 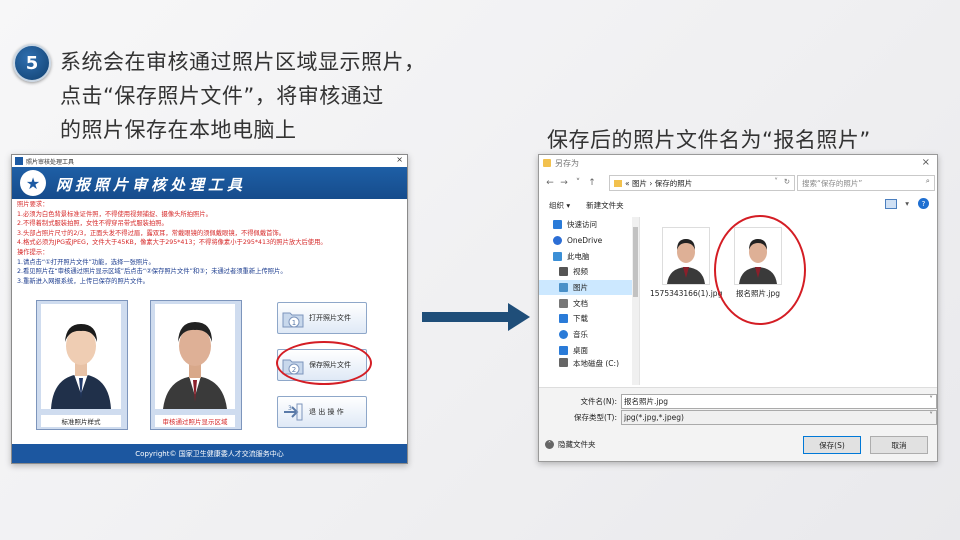 I want to click on document-icon, so click(x=563, y=303).